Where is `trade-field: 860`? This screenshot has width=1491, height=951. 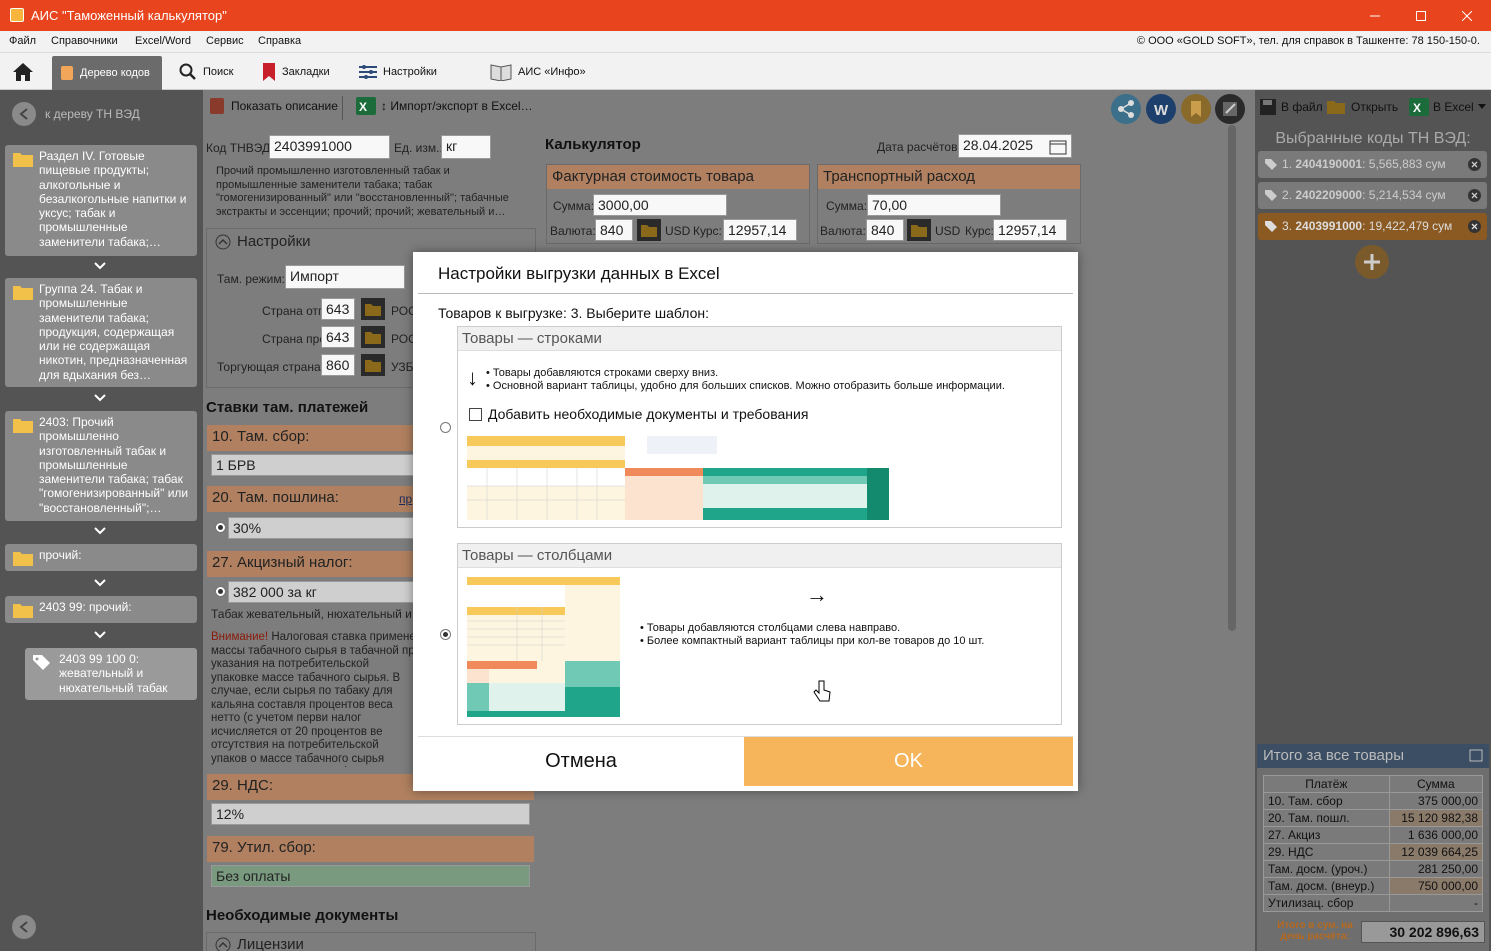
trade-field: 860 is located at coordinates (338, 365).